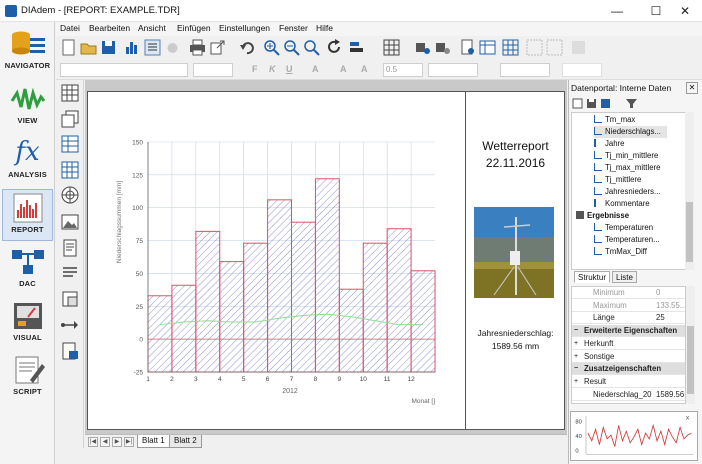 This screenshot has width=702, height=464. I want to click on ungroup-icon, so click(554, 47).